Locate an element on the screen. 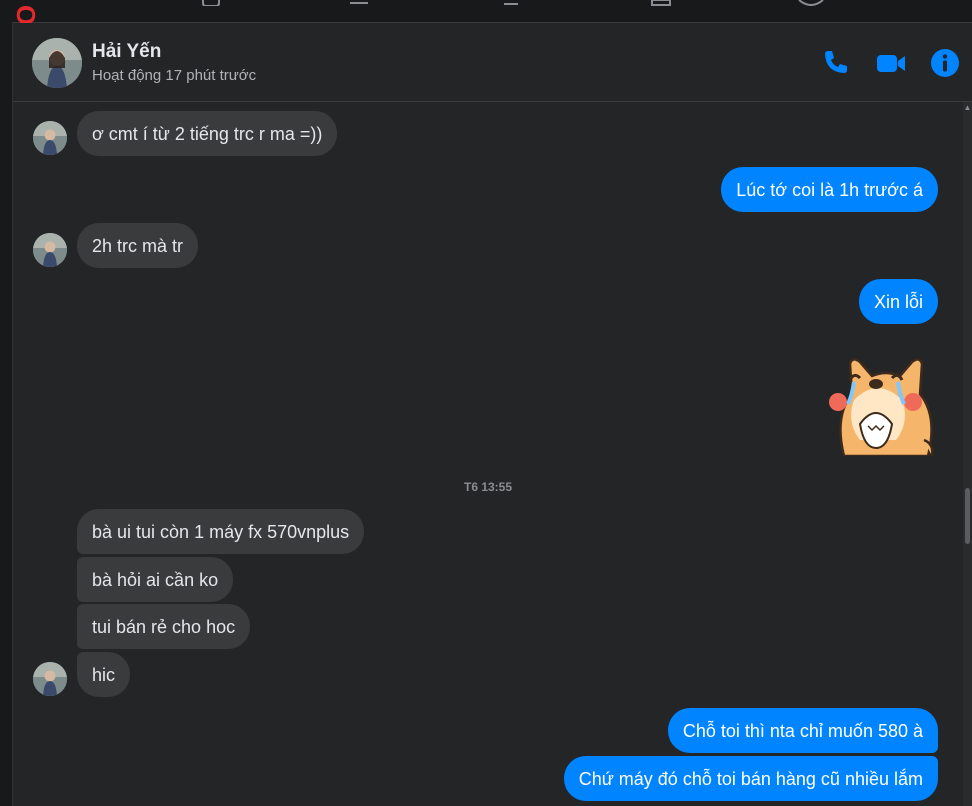 This screenshot has height=806, width=972. scroll-thumb is located at coordinates (967, 516).